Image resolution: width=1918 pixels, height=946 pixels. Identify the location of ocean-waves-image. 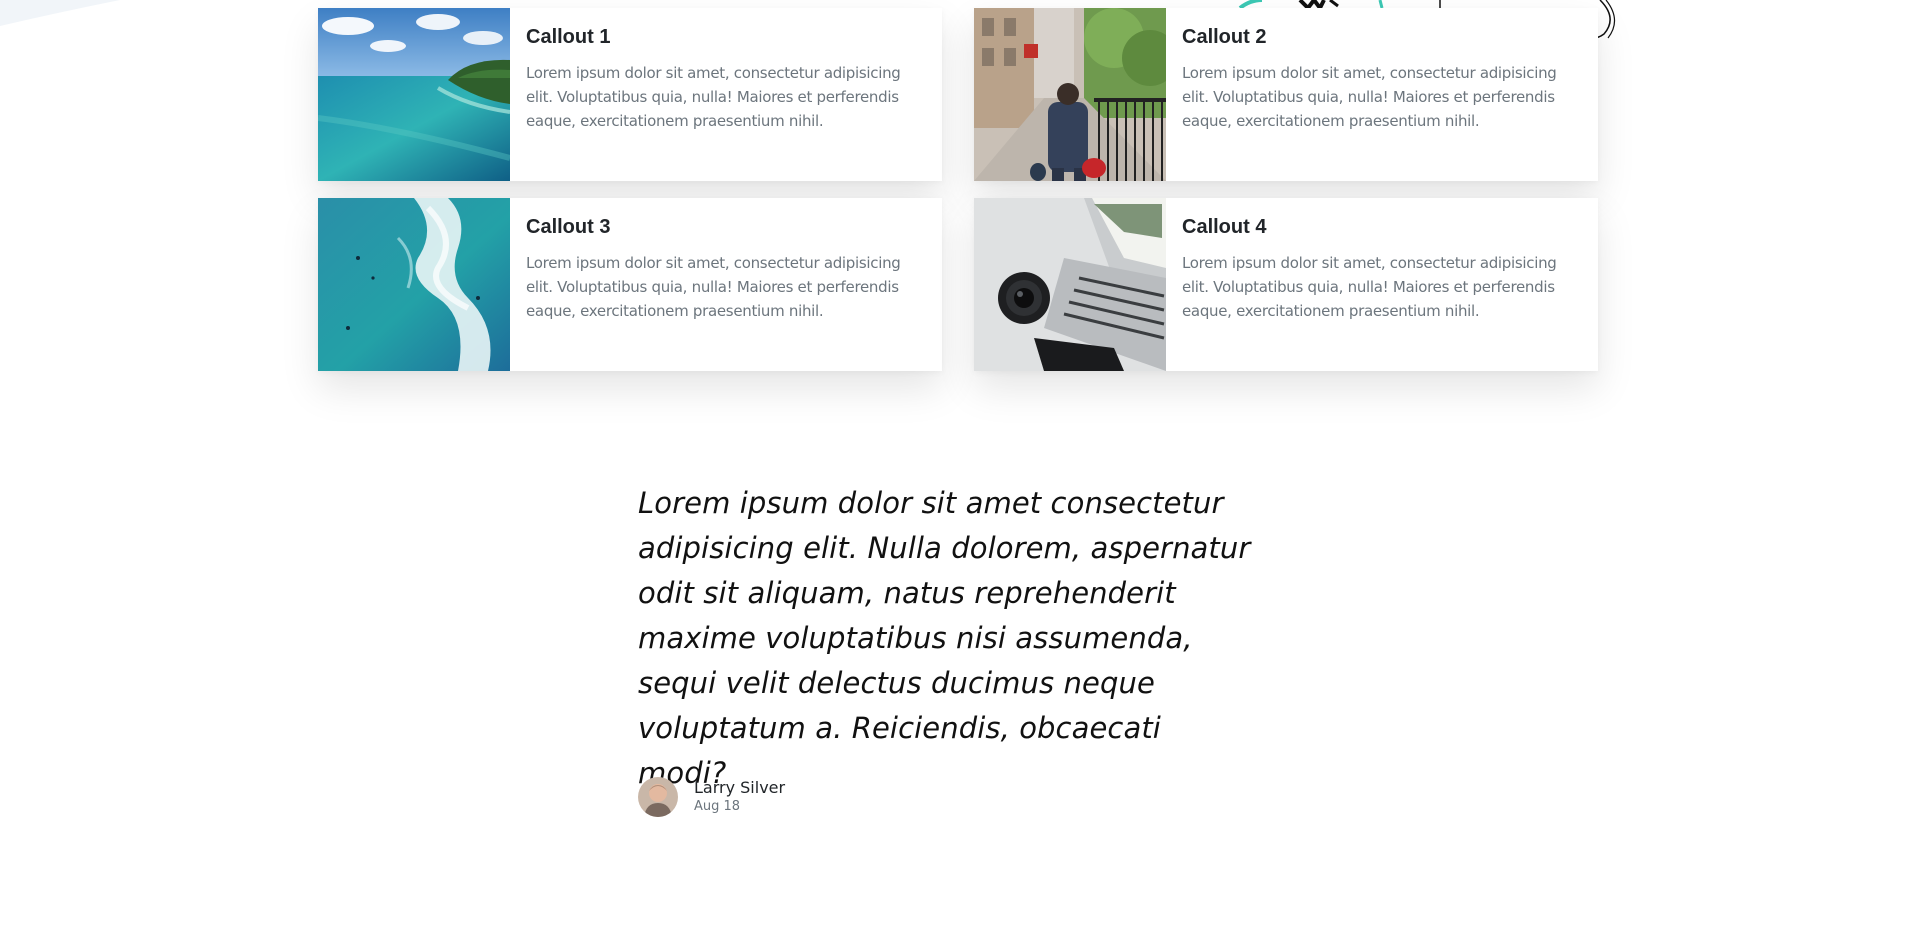
(414, 284).